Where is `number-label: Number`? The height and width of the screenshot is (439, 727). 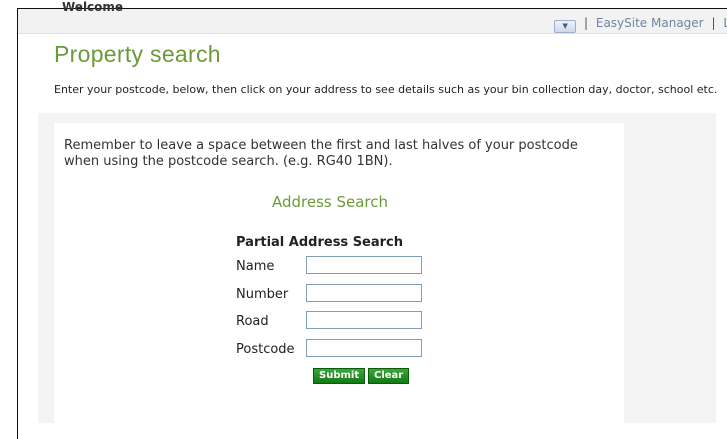 number-label: Number is located at coordinates (262, 294).